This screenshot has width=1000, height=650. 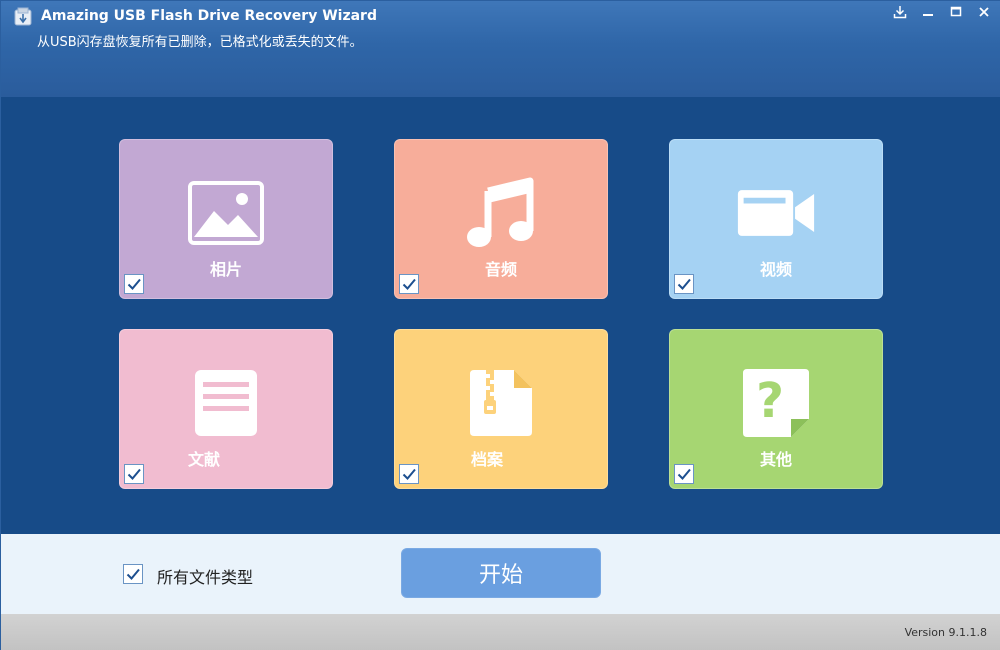 What do you see at coordinates (501, 403) in the screenshot?
I see `zip-archive-icon` at bounding box center [501, 403].